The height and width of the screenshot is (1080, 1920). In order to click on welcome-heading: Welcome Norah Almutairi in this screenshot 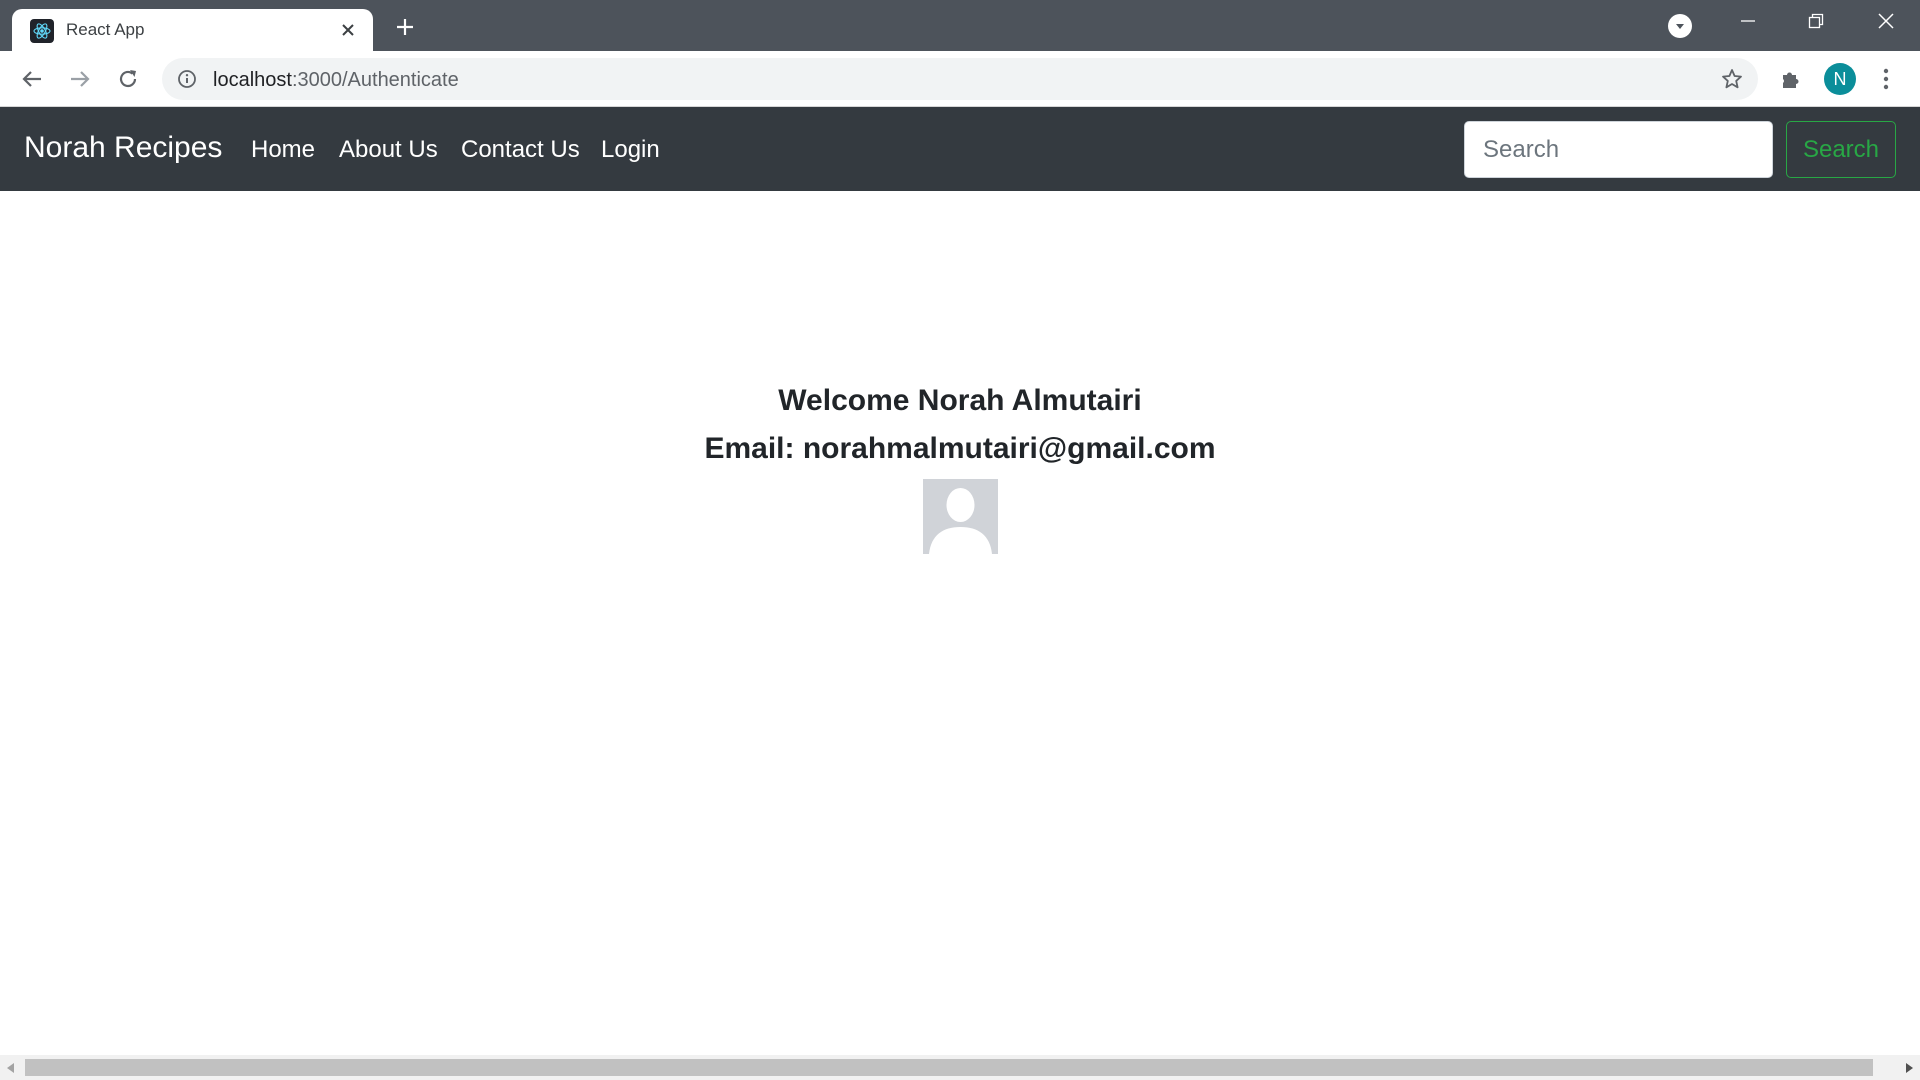, I will do `click(960, 400)`.